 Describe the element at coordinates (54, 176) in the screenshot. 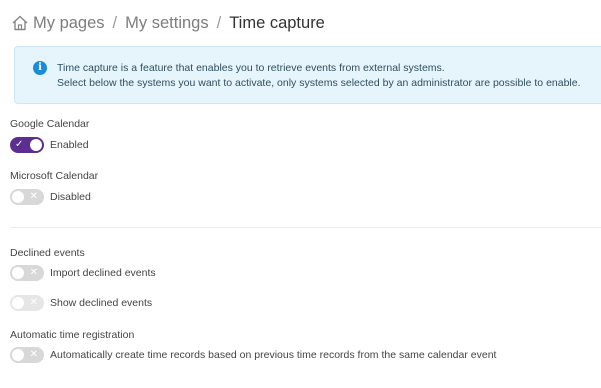

I see `microsoft-calendar-label: Microsoft Calendar` at that location.